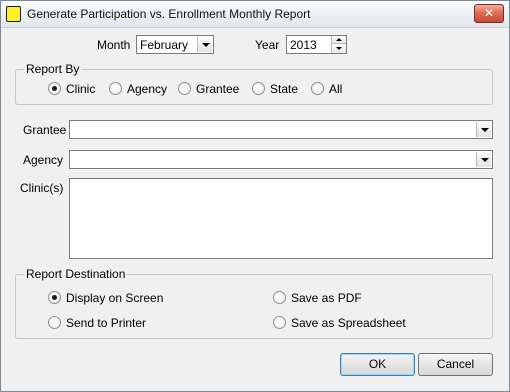 Image resolution: width=510 pixels, height=392 pixels. I want to click on radio-label: Send to Printer, so click(106, 323).